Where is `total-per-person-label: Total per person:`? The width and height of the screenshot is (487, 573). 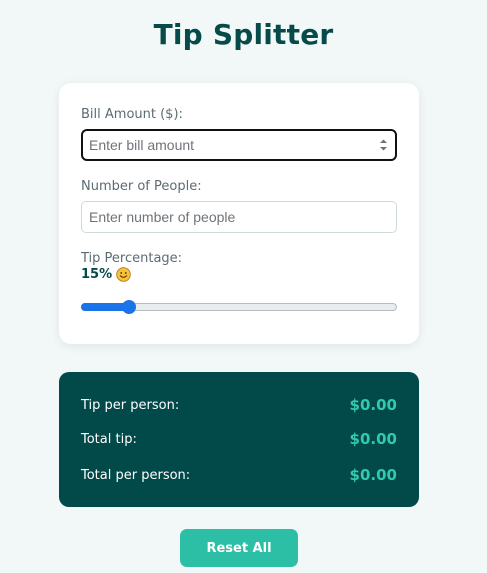
total-per-person-label: Total per person: is located at coordinates (136, 475).